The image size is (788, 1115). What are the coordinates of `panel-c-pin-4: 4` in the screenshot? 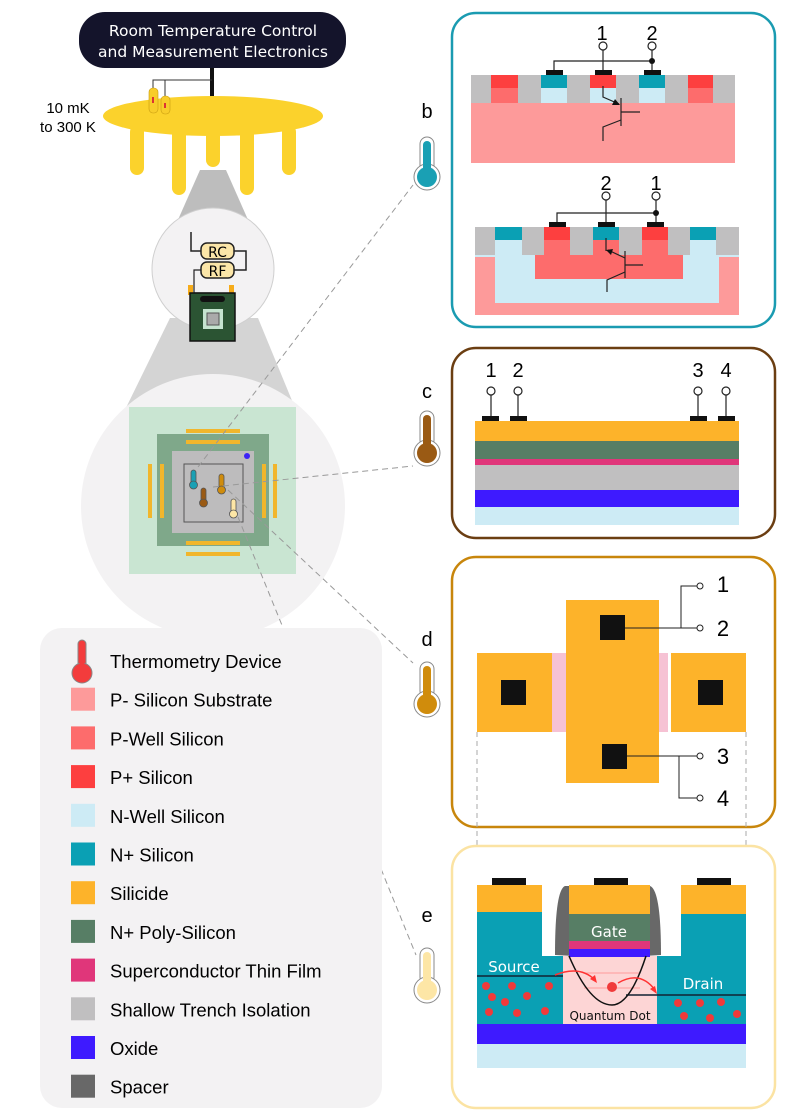 It's located at (725, 371).